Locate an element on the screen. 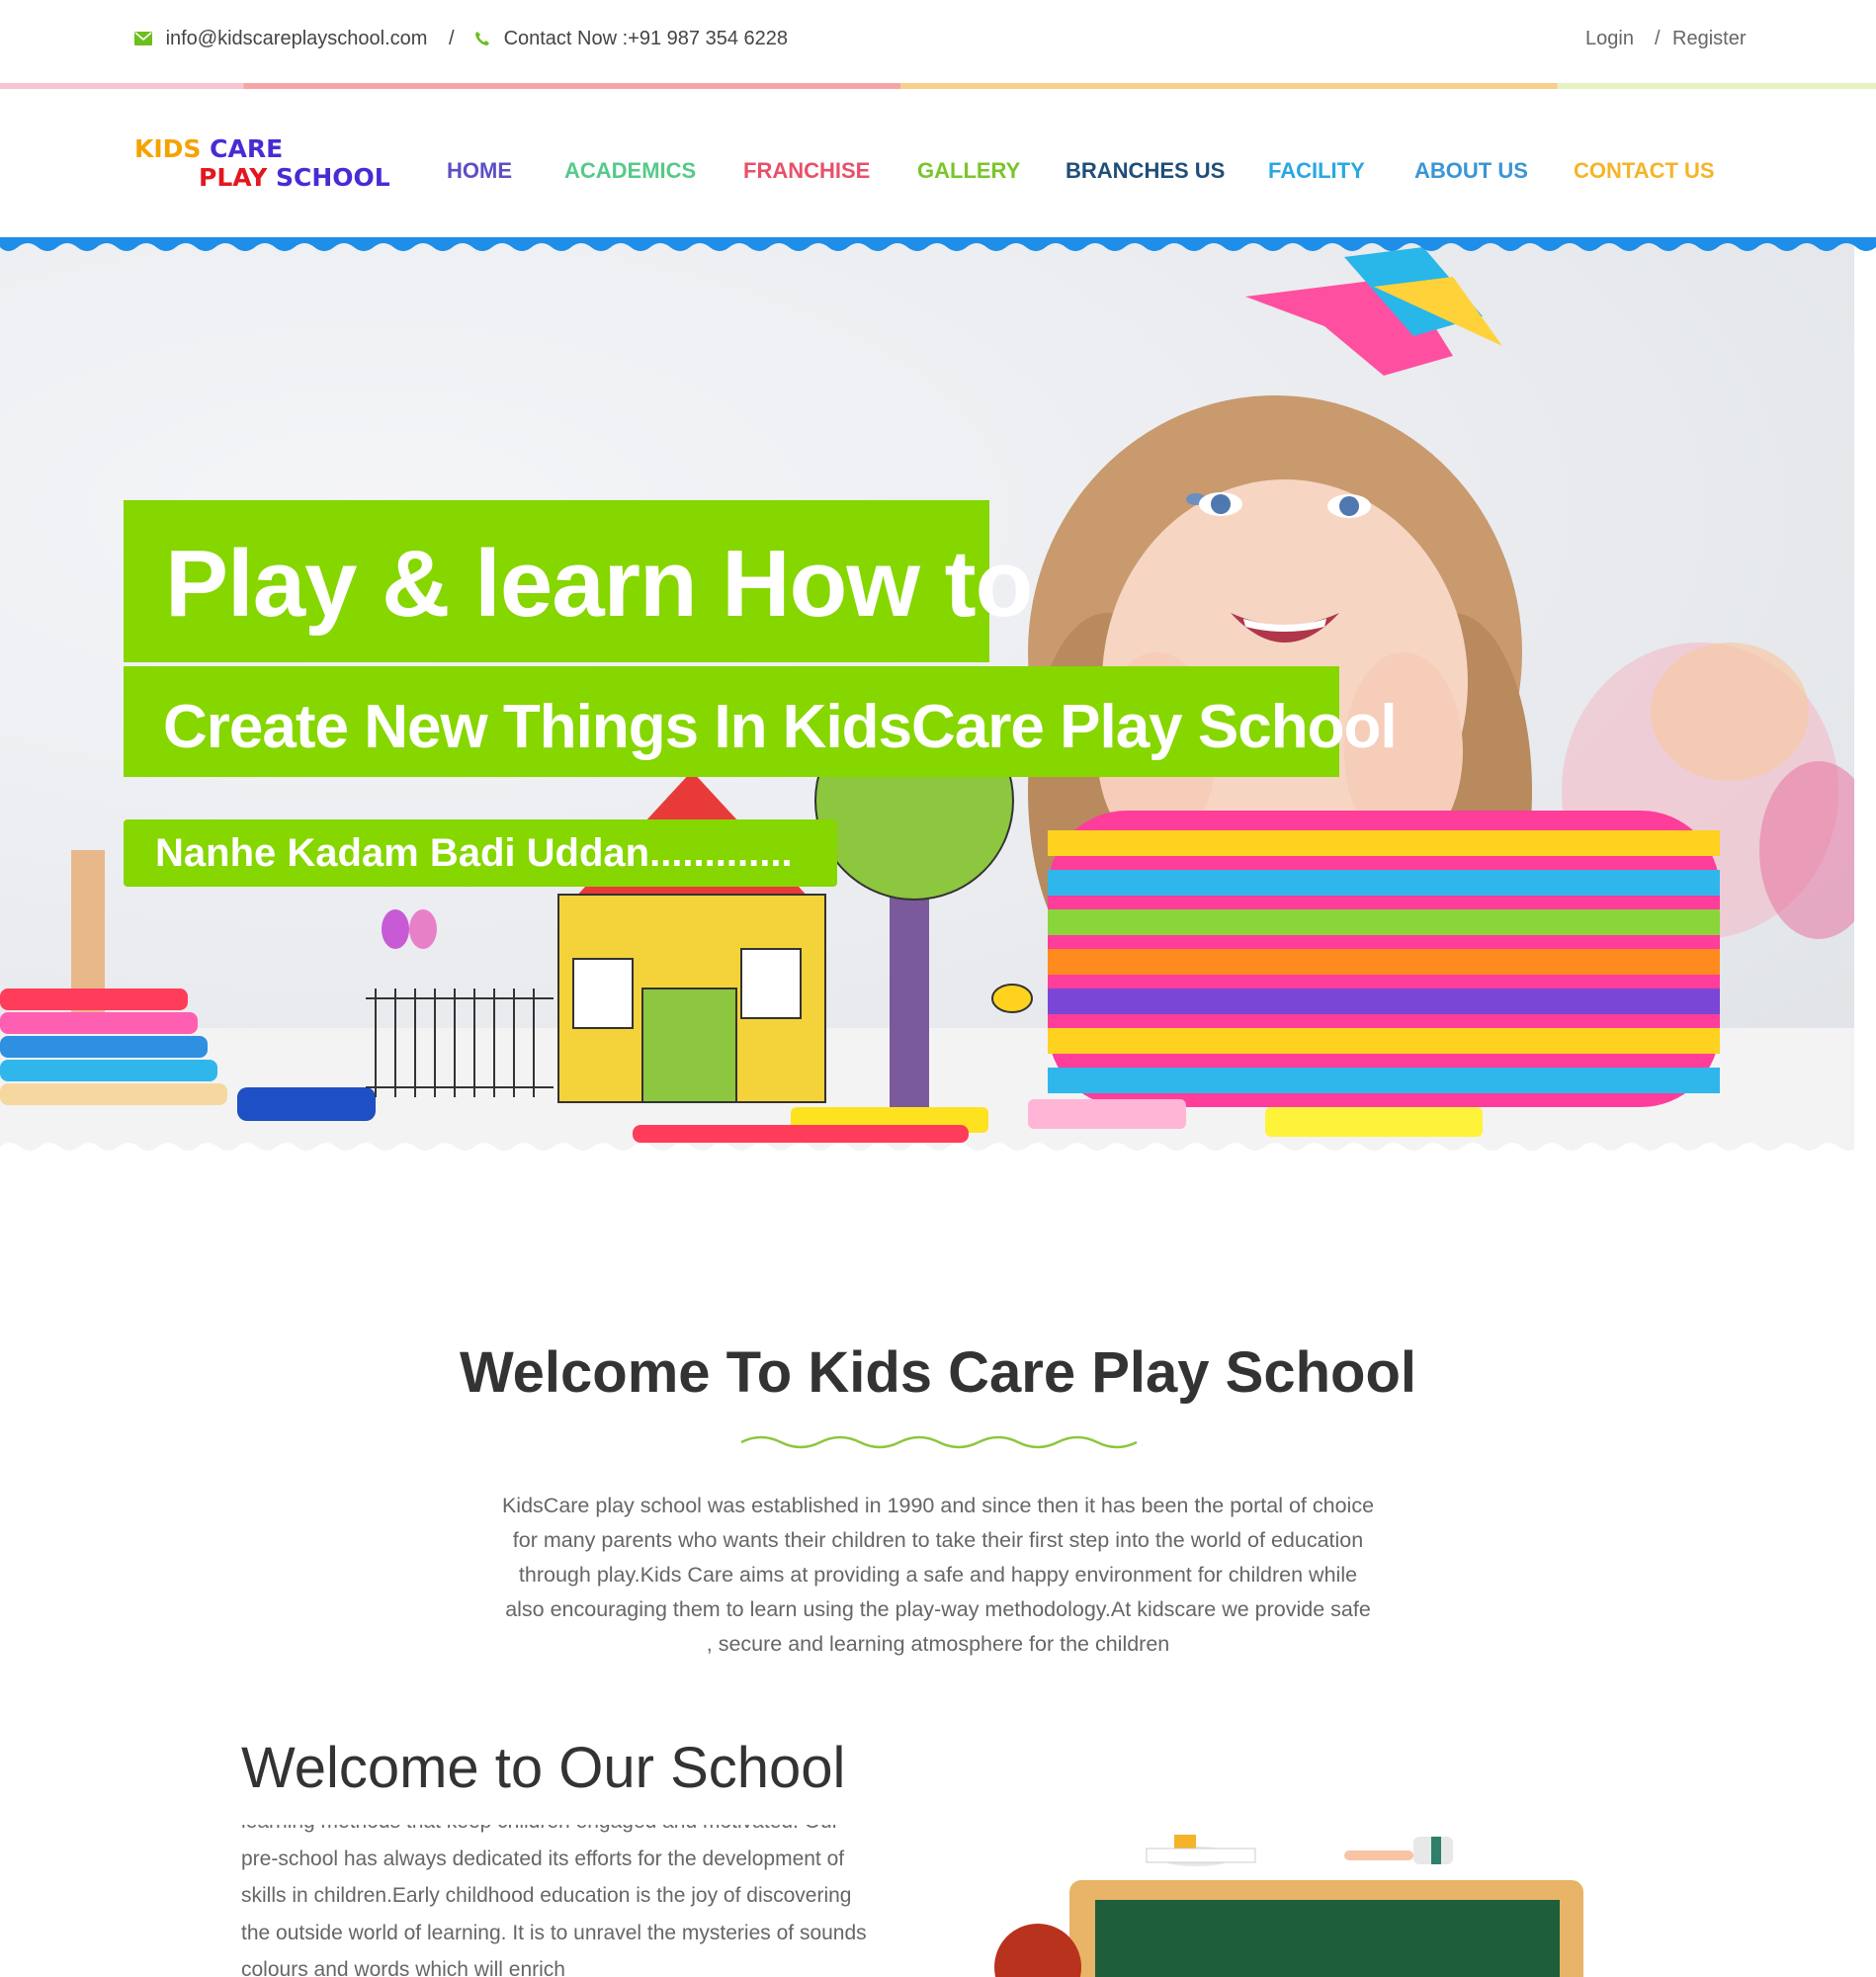 This screenshot has width=1876, height=1977. email-link: info@kidscareplayschool.com is located at coordinates (281, 39).